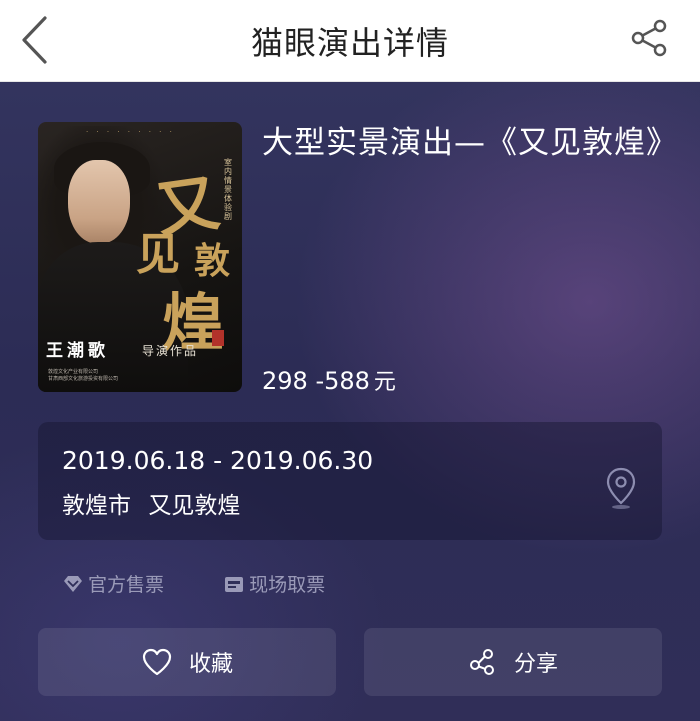 The width and height of the screenshot is (700, 721). Describe the element at coordinates (130, 132) in the screenshot. I see `poster-top-text: · · · · · · · · ·` at that location.